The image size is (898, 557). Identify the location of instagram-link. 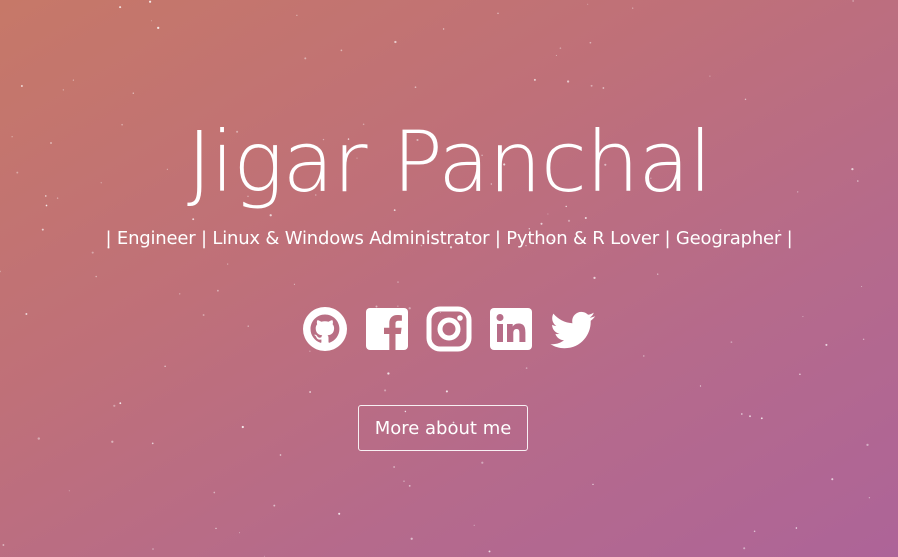
(449, 329).